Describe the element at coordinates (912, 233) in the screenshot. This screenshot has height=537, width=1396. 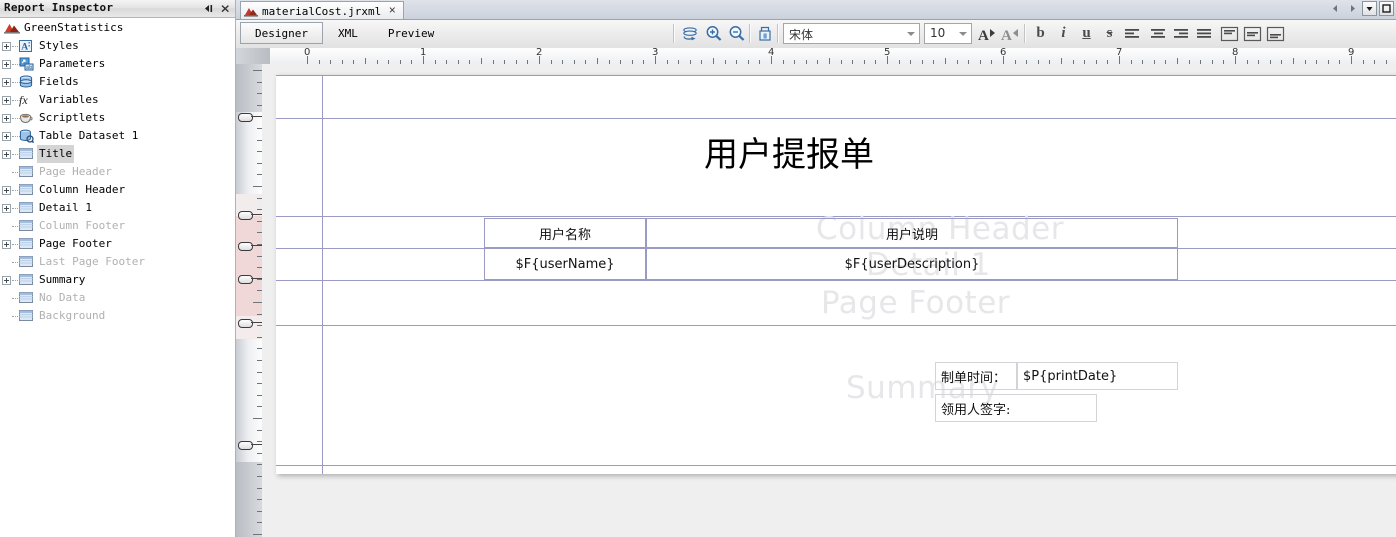
I see `table-header-cell-userdescription: 用户说明` at that location.